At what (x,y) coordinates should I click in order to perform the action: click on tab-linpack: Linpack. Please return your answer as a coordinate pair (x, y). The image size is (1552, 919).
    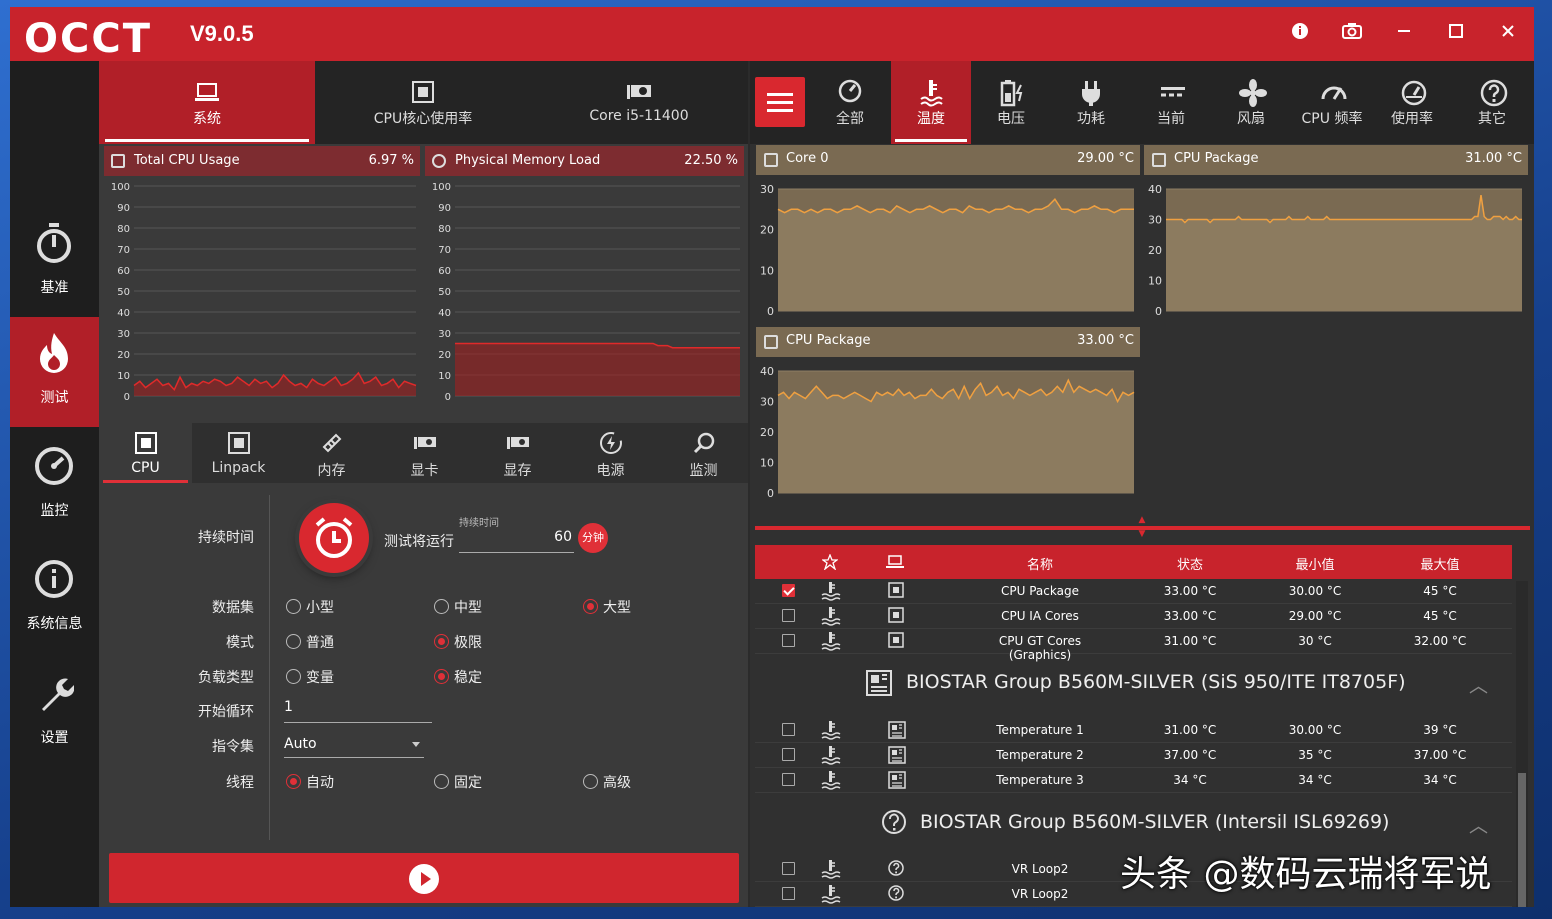
    Looking at the image, I should click on (238, 453).